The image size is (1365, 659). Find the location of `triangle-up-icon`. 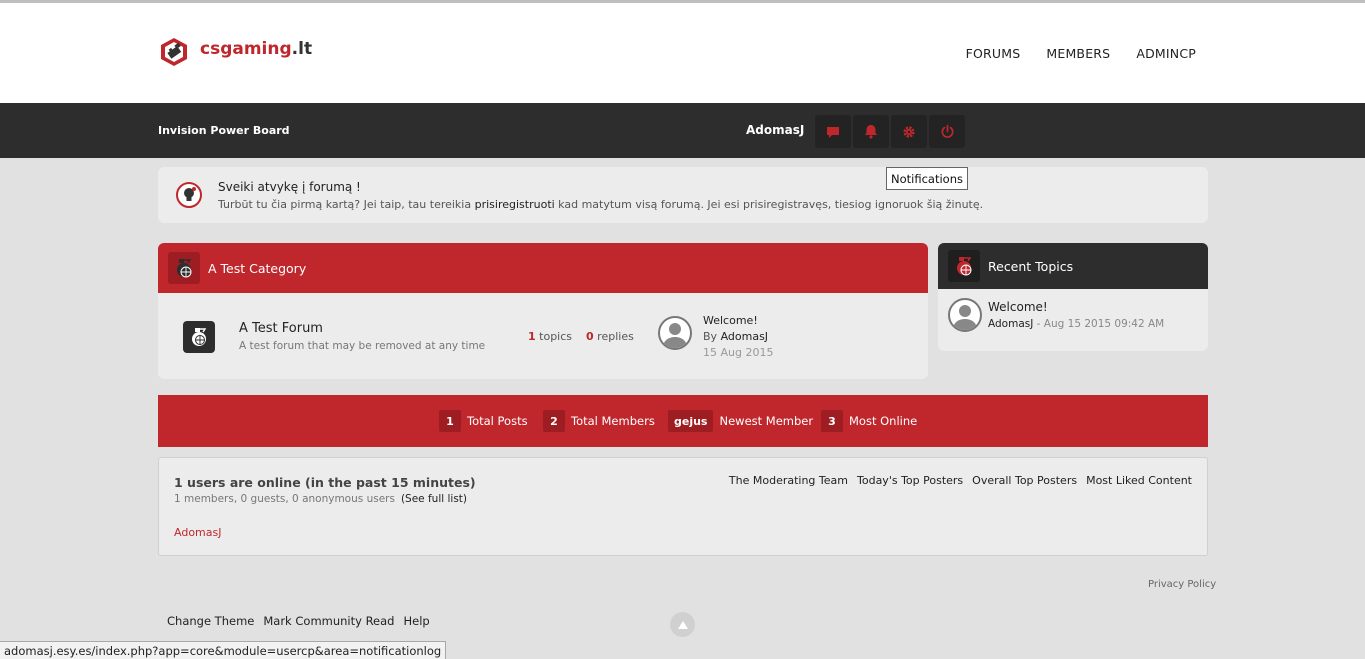

triangle-up-icon is located at coordinates (682, 624).